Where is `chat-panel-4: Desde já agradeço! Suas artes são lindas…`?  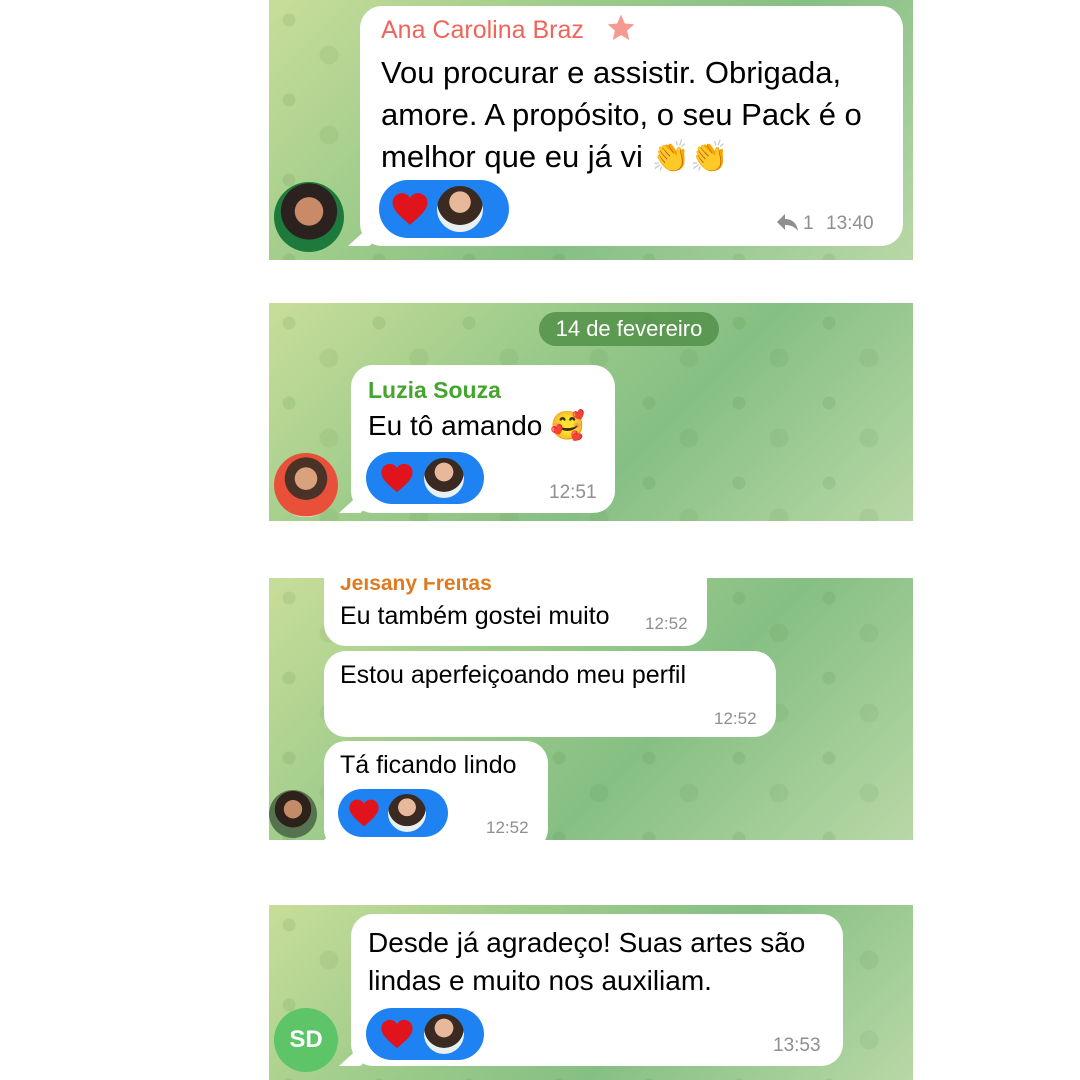 chat-panel-4: Desde já agradeço! Suas artes são lindas… is located at coordinates (591, 992).